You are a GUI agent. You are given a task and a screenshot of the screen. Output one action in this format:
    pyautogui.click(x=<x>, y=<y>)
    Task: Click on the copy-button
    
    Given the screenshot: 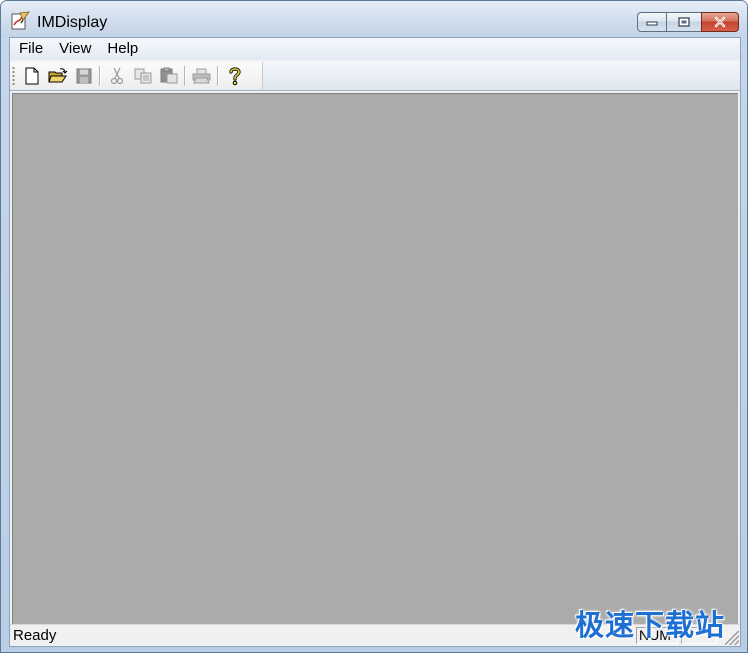 What is the action you would take?
    pyautogui.click(x=142, y=75)
    